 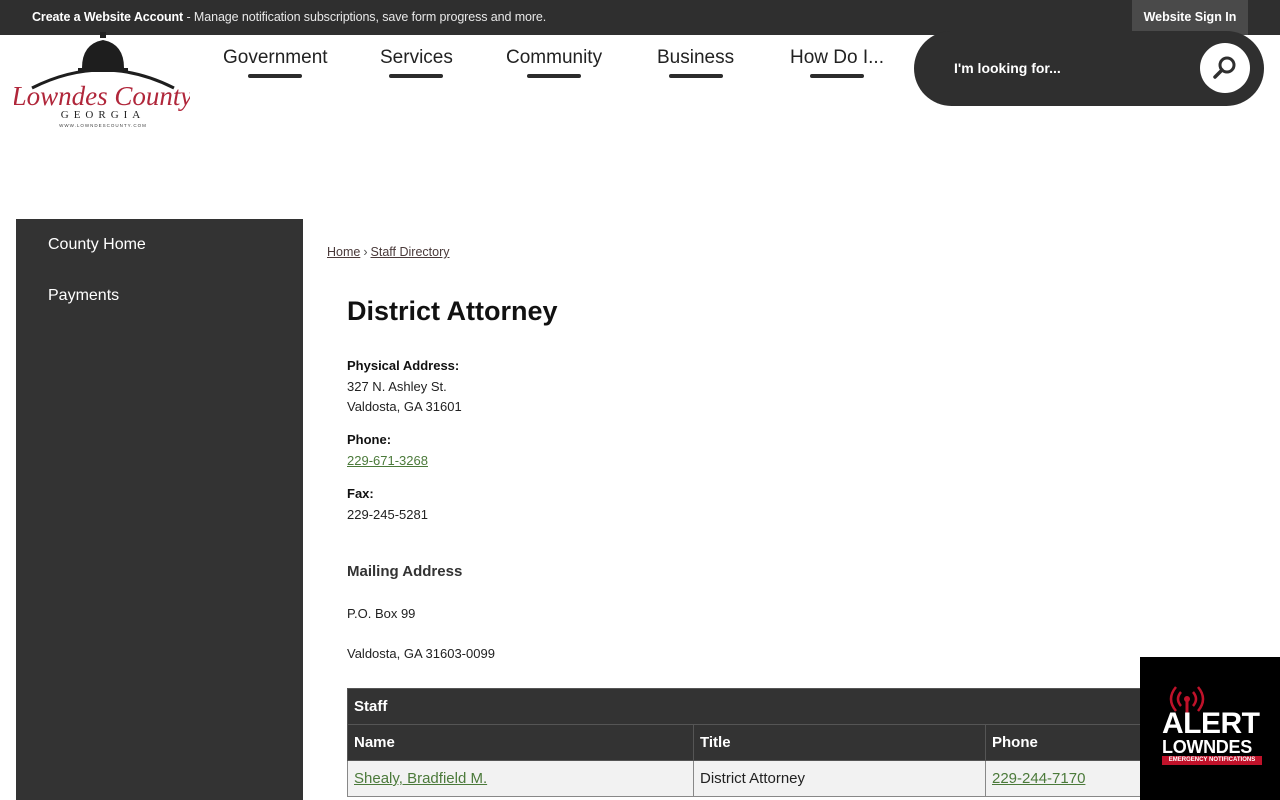 What do you see at coordinates (452, 311) in the screenshot?
I see `page-title: District Attorney` at bounding box center [452, 311].